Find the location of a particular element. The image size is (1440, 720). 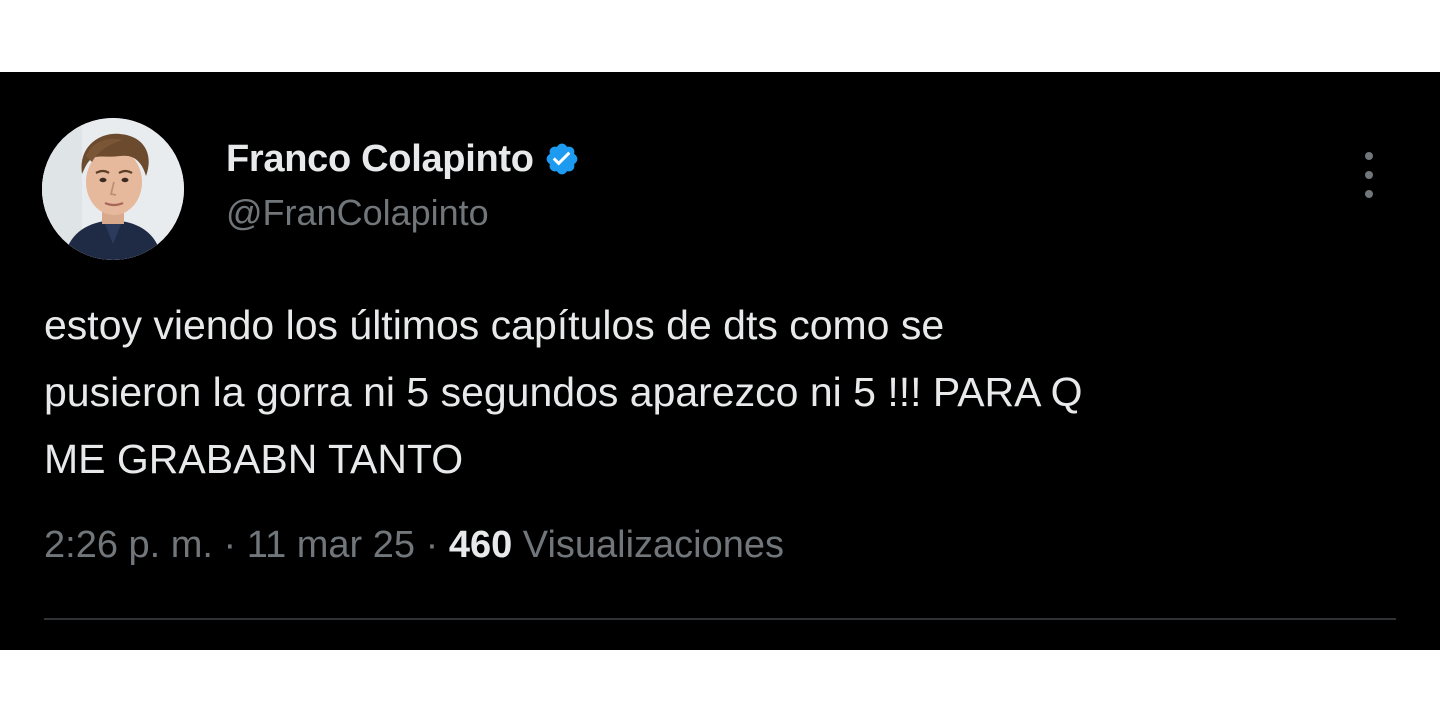

tweet-date: 11 mar 25 is located at coordinates (331, 545).